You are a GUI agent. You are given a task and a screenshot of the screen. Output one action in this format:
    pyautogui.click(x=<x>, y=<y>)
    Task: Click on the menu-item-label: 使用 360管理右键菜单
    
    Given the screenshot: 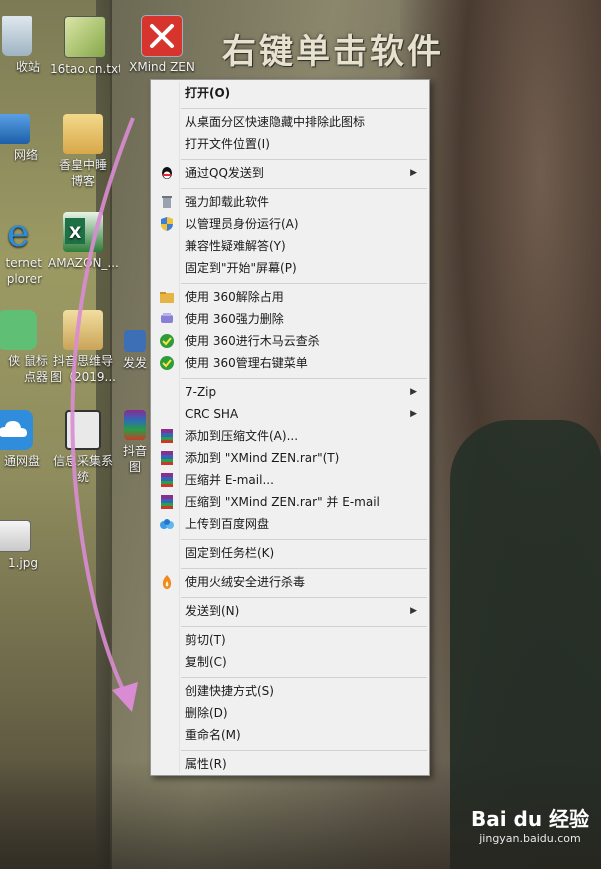 What is the action you would take?
    pyautogui.click(x=246, y=363)
    